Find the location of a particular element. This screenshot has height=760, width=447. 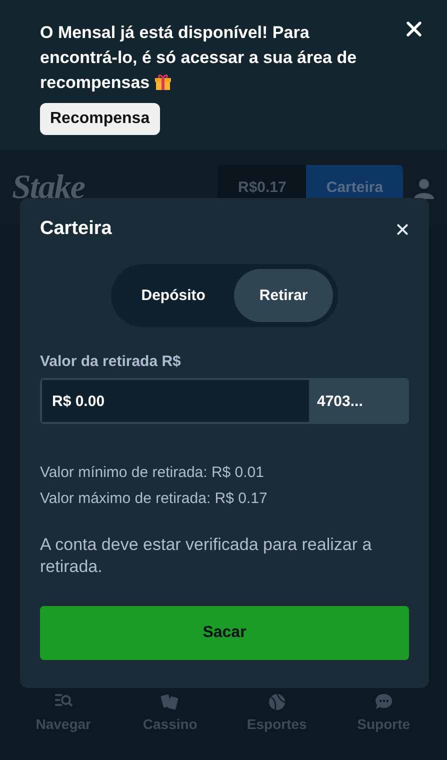

modal-title: Carteira is located at coordinates (76, 229).